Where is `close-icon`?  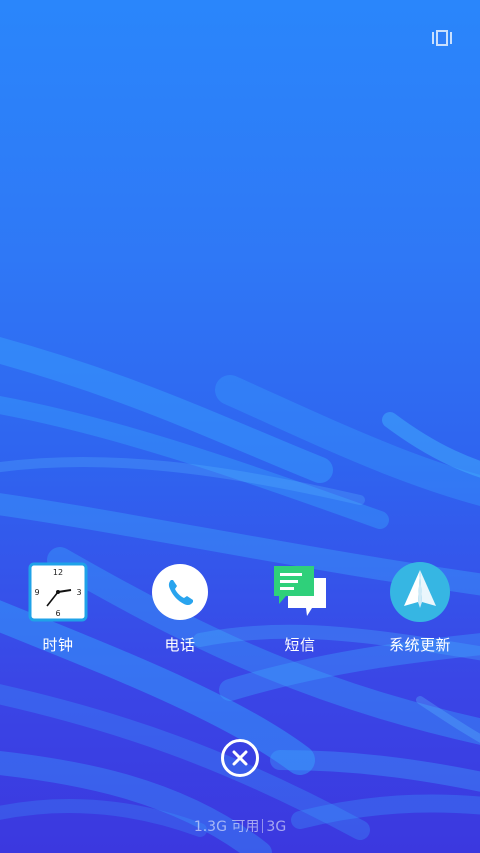
close-icon is located at coordinates (240, 758).